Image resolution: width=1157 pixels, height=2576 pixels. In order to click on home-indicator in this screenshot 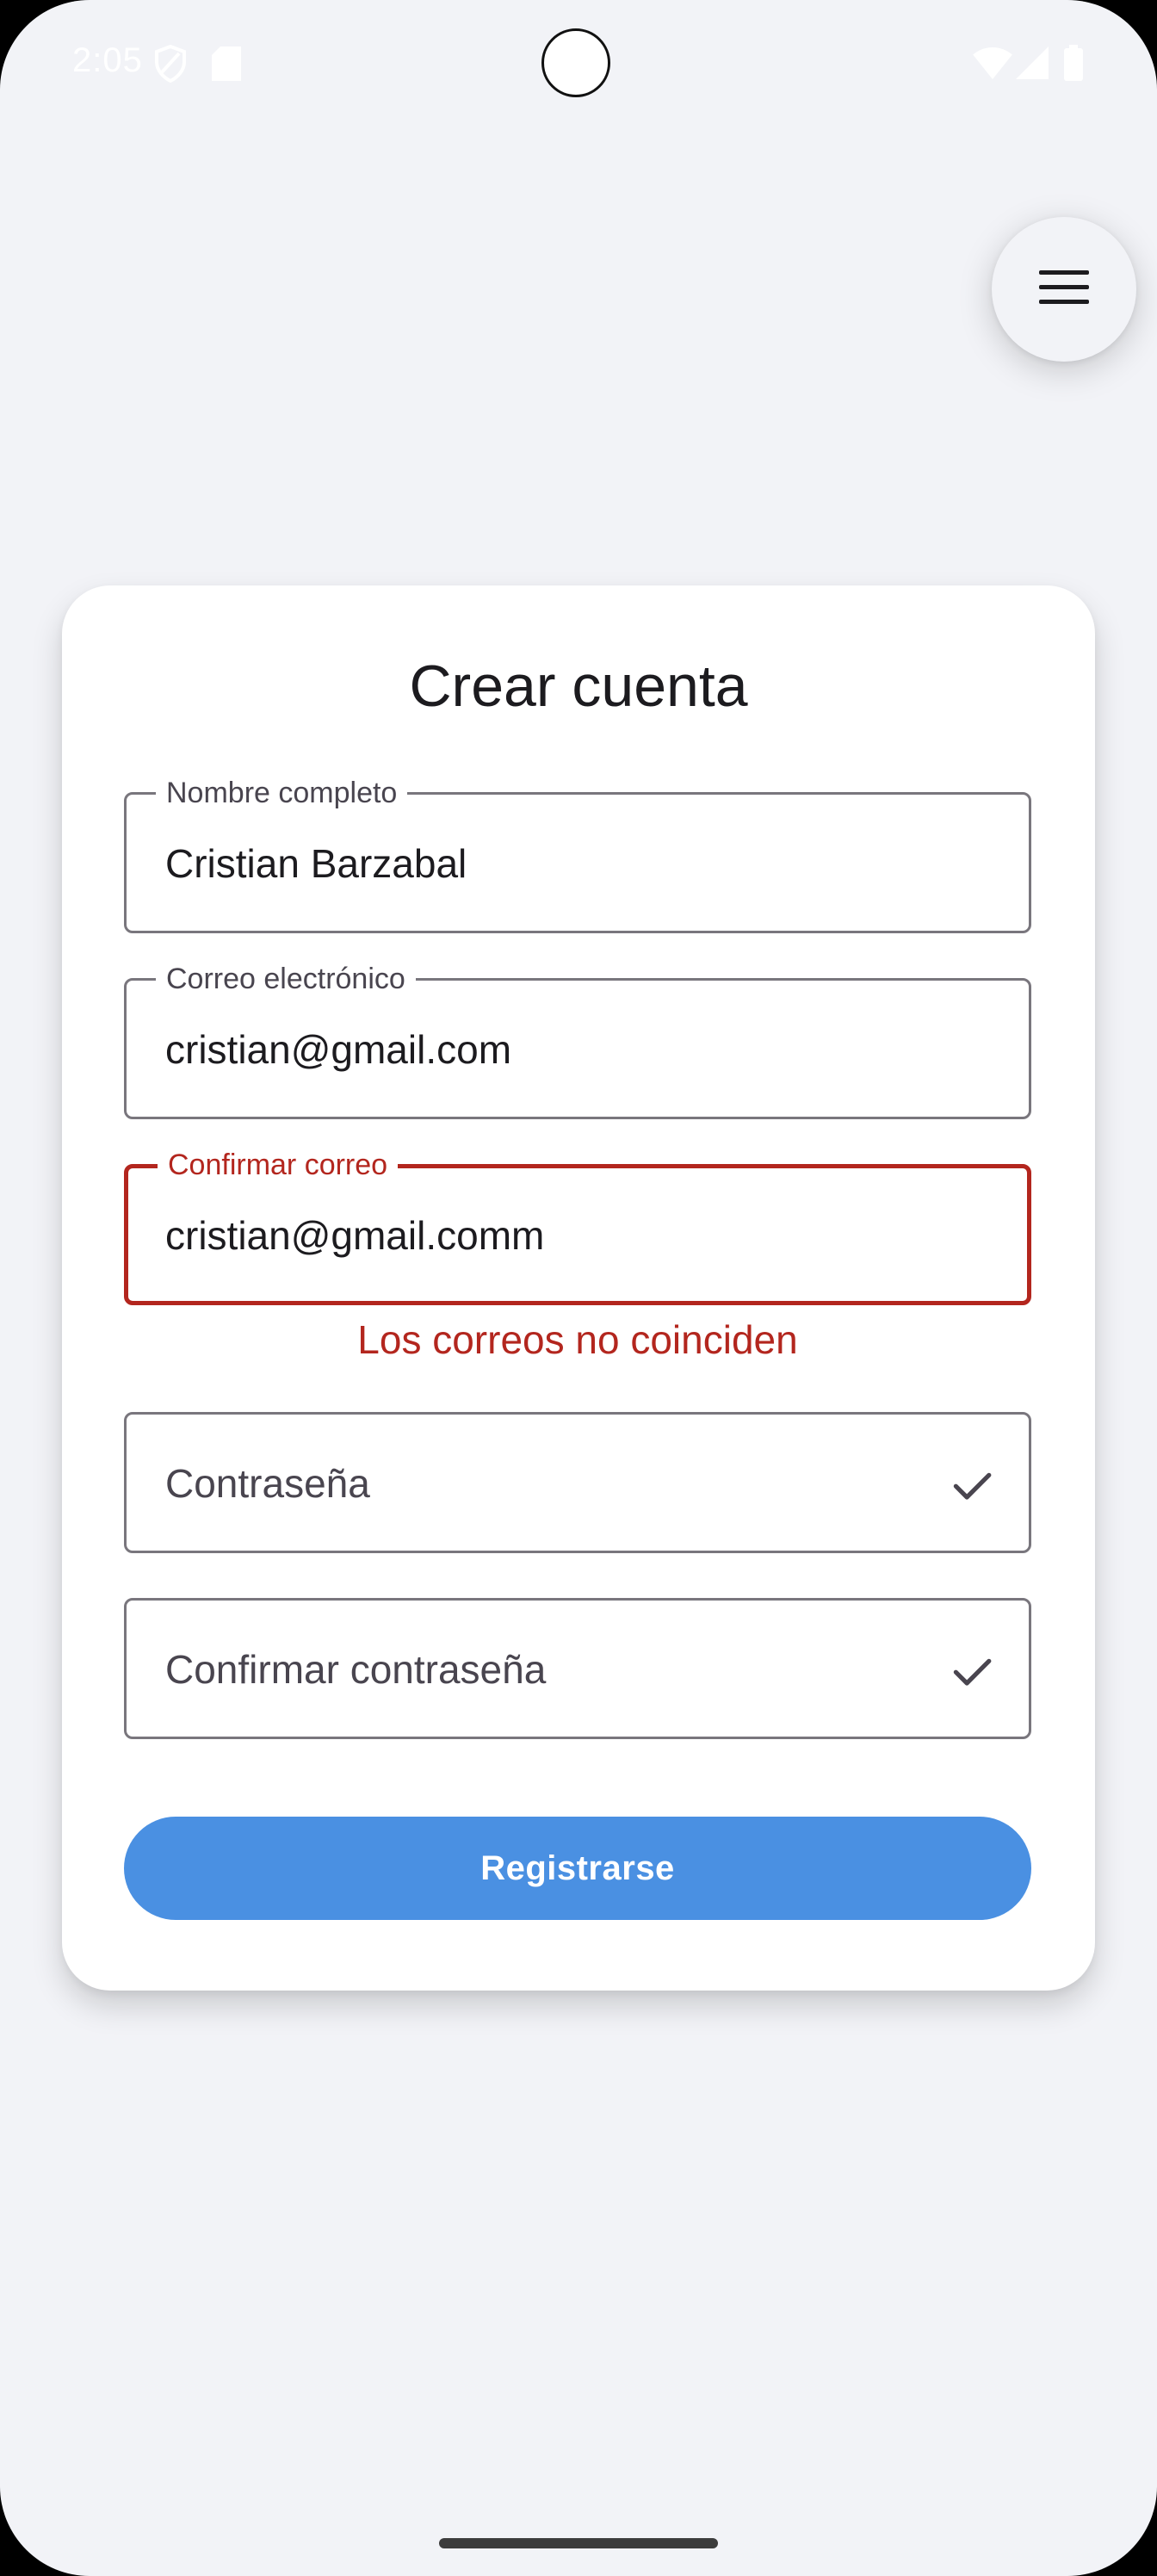, I will do `click(579, 2543)`.